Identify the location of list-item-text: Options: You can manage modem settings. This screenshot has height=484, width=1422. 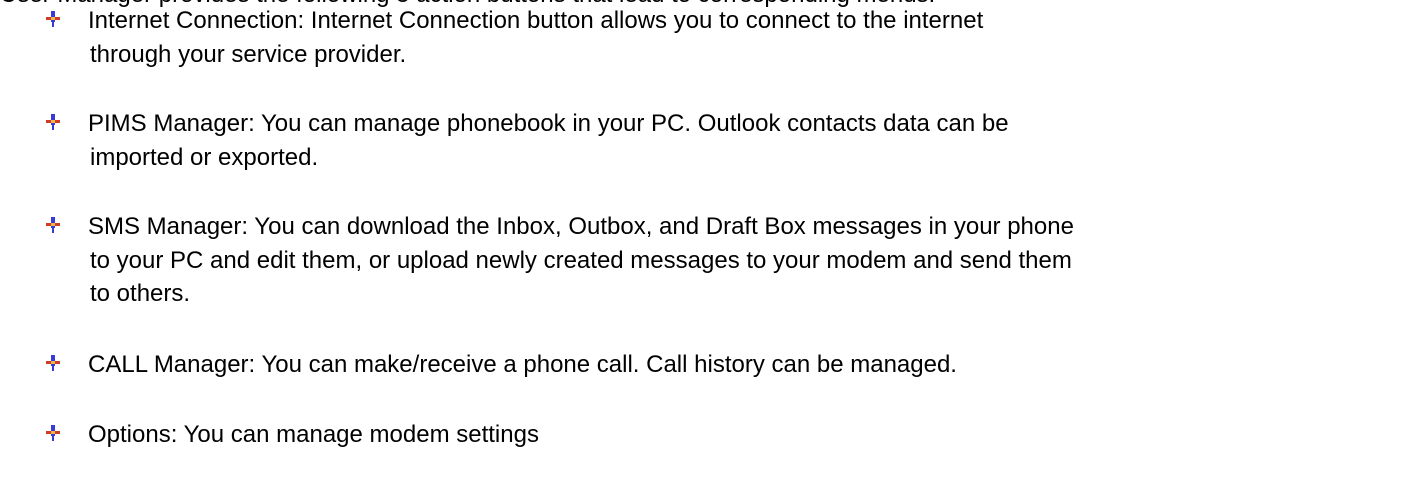
(748, 435).